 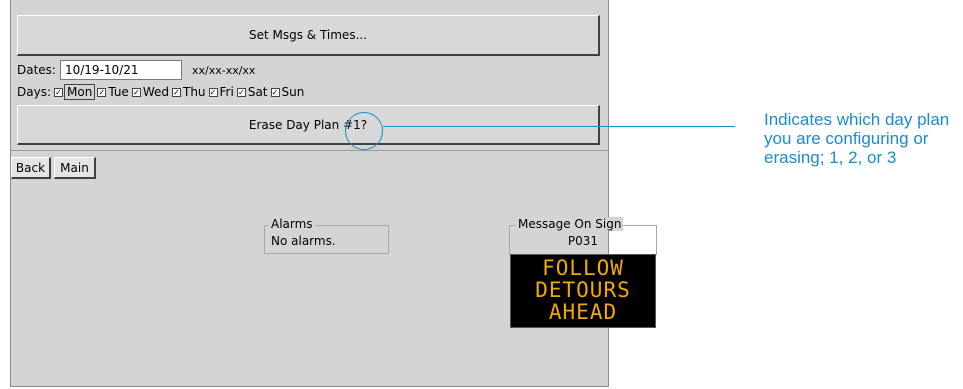 What do you see at coordinates (31, 168) in the screenshot?
I see `back-button: Back` at bounding box center [31, 168].